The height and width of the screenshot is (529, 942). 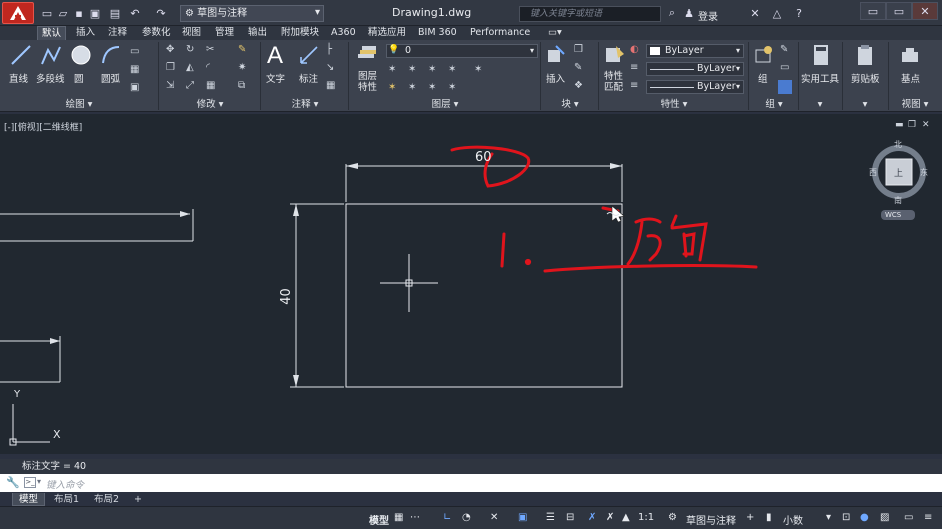 I want to click on clean-screen-icon: ▭, so click(x=908, y=517).